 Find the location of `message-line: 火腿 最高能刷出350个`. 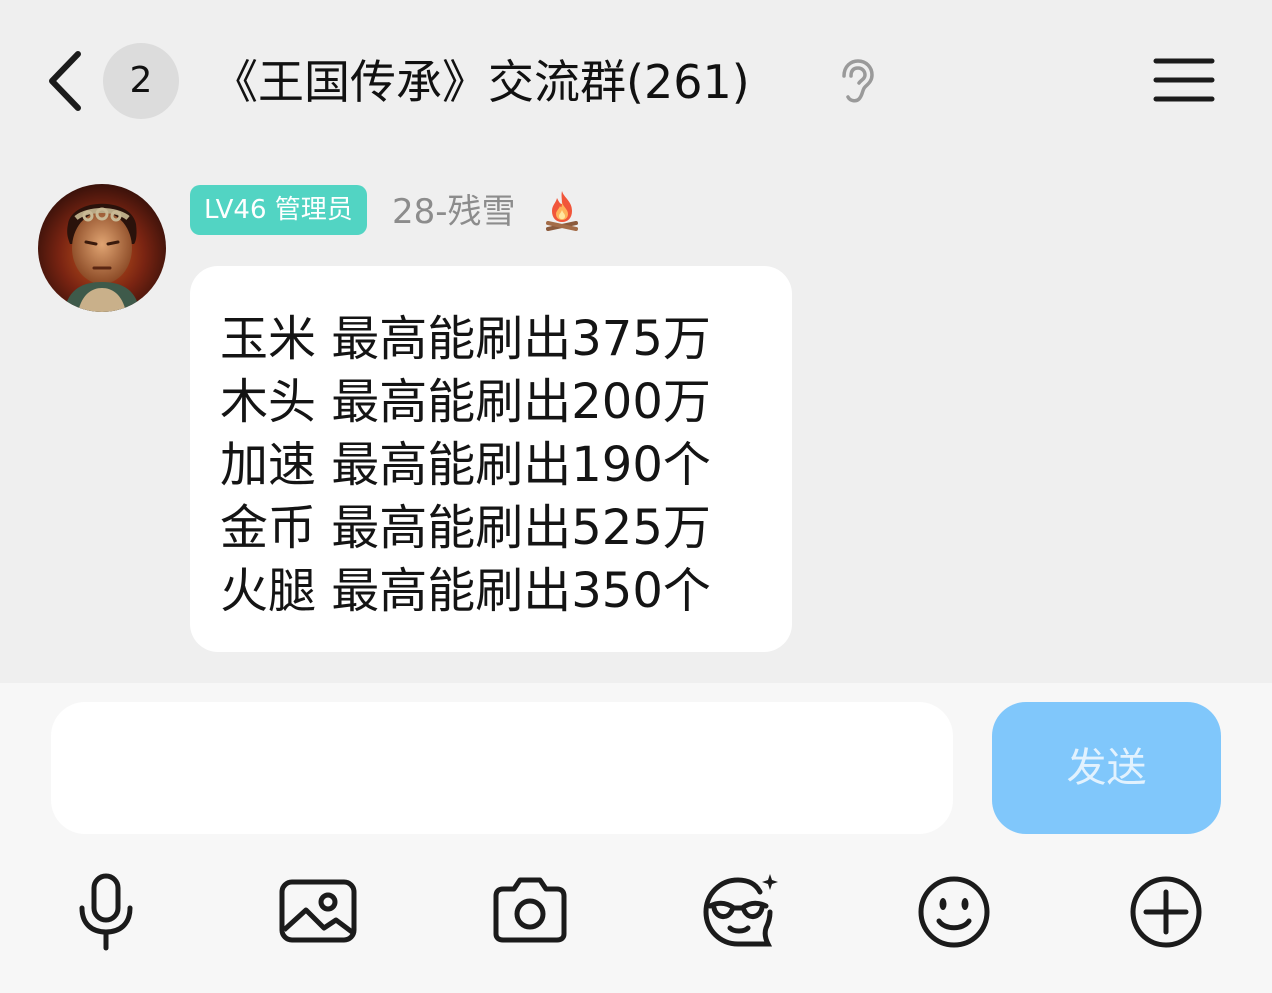

message-line: 火腿 最高能刷出350个 is located at coordinates (465, 591).